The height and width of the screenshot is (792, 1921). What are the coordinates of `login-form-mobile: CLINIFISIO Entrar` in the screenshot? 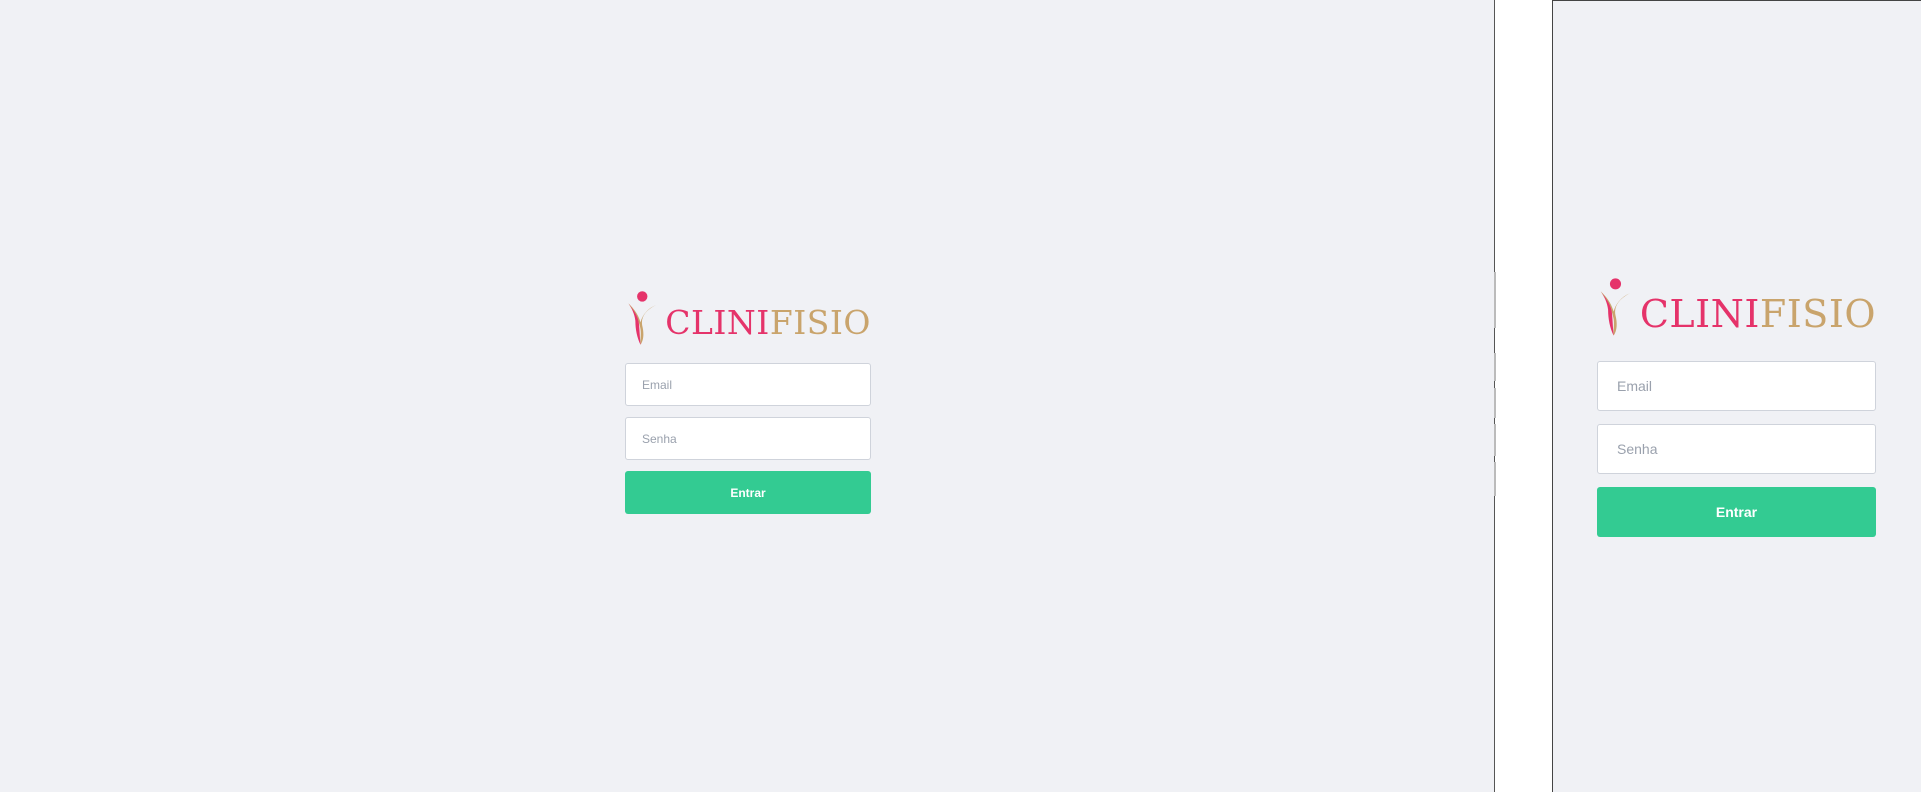 It's located at (1736, 402).